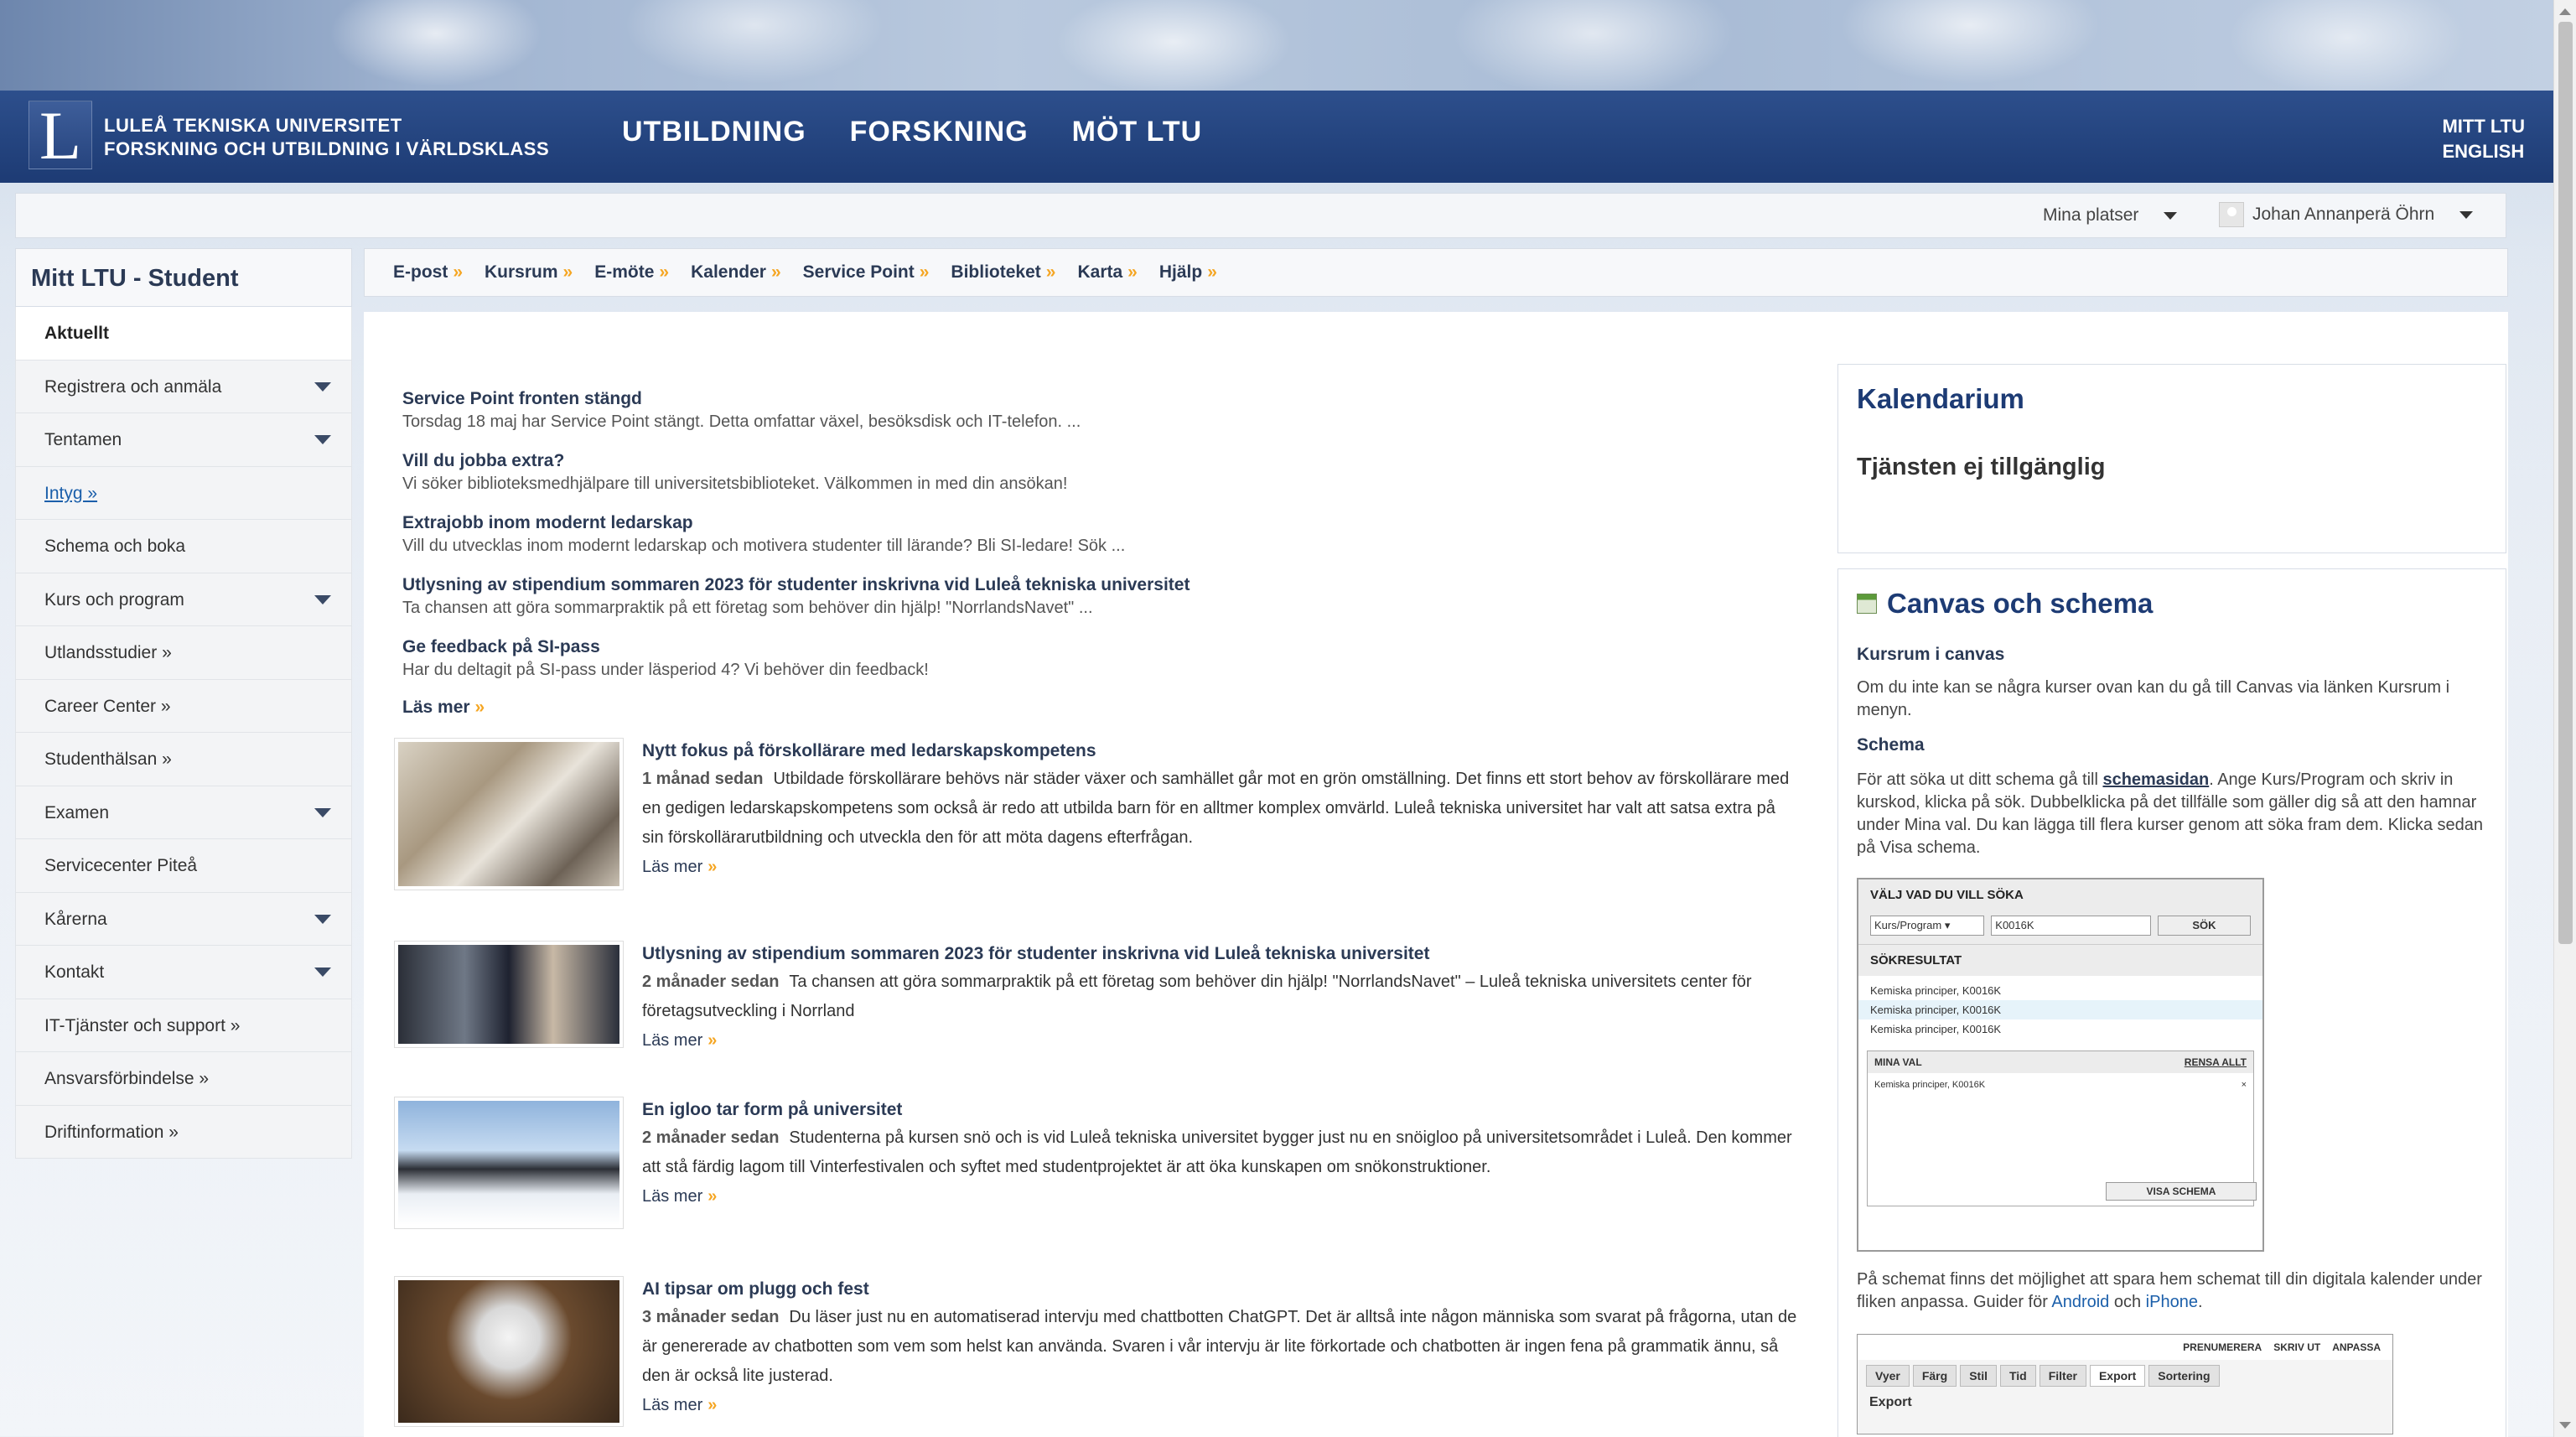  Describe the element at coordinates (1220, 1110) in the screenshot. I see `article-title: En igloo tar form på universitet` at that location.